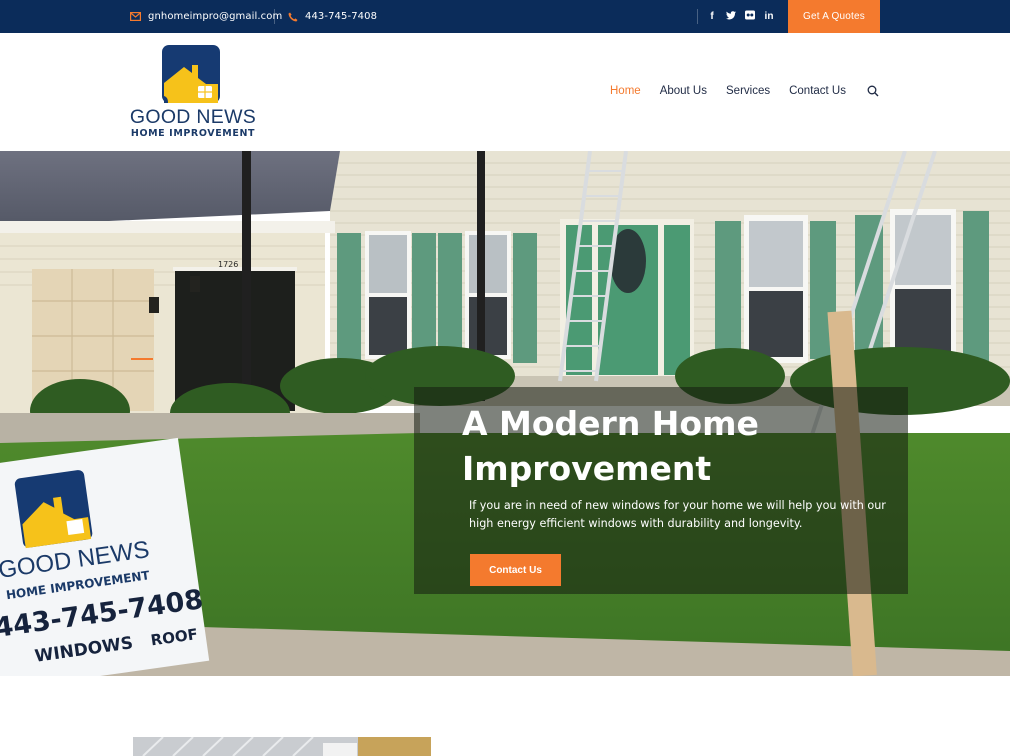 The height and width of the screenshot is (756, 1010). Describe the element at coordinates (873, 91) in the screenshot. I see `search-icon` at that location.